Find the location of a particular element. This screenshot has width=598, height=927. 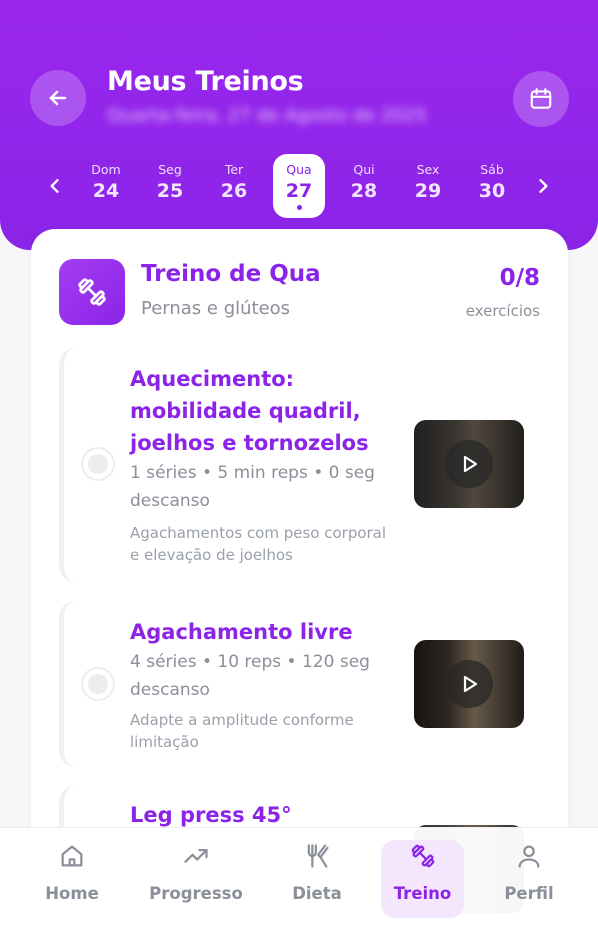

bottom-navigation: Home Progresso Dieta Treino Perfil is located at coordinates (299, 877).